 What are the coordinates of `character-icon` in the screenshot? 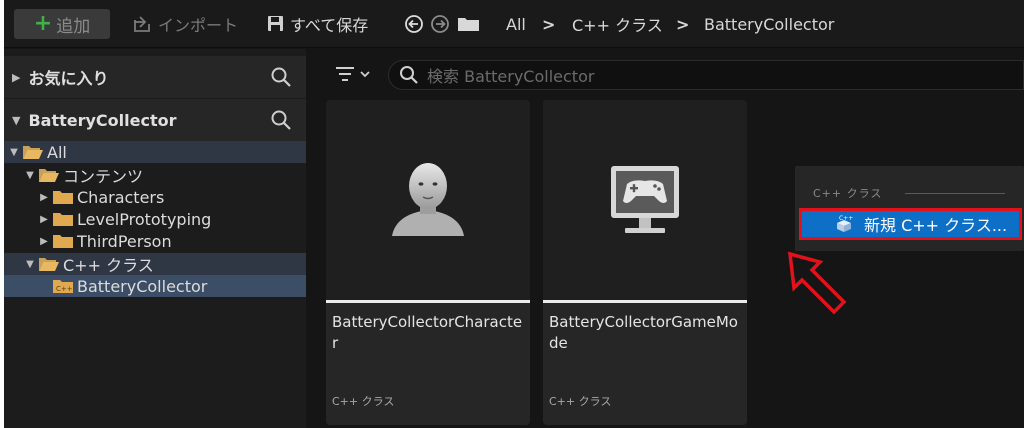 It's located at (428, 199).